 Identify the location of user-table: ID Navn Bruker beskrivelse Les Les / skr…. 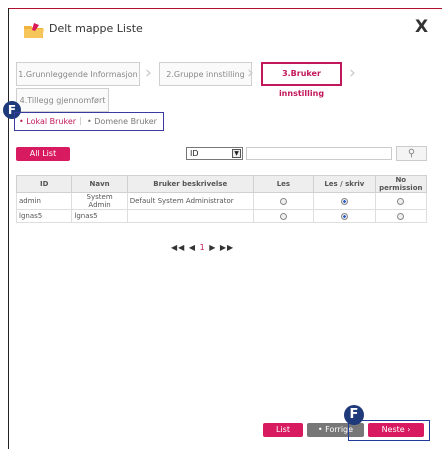
(221, 199).